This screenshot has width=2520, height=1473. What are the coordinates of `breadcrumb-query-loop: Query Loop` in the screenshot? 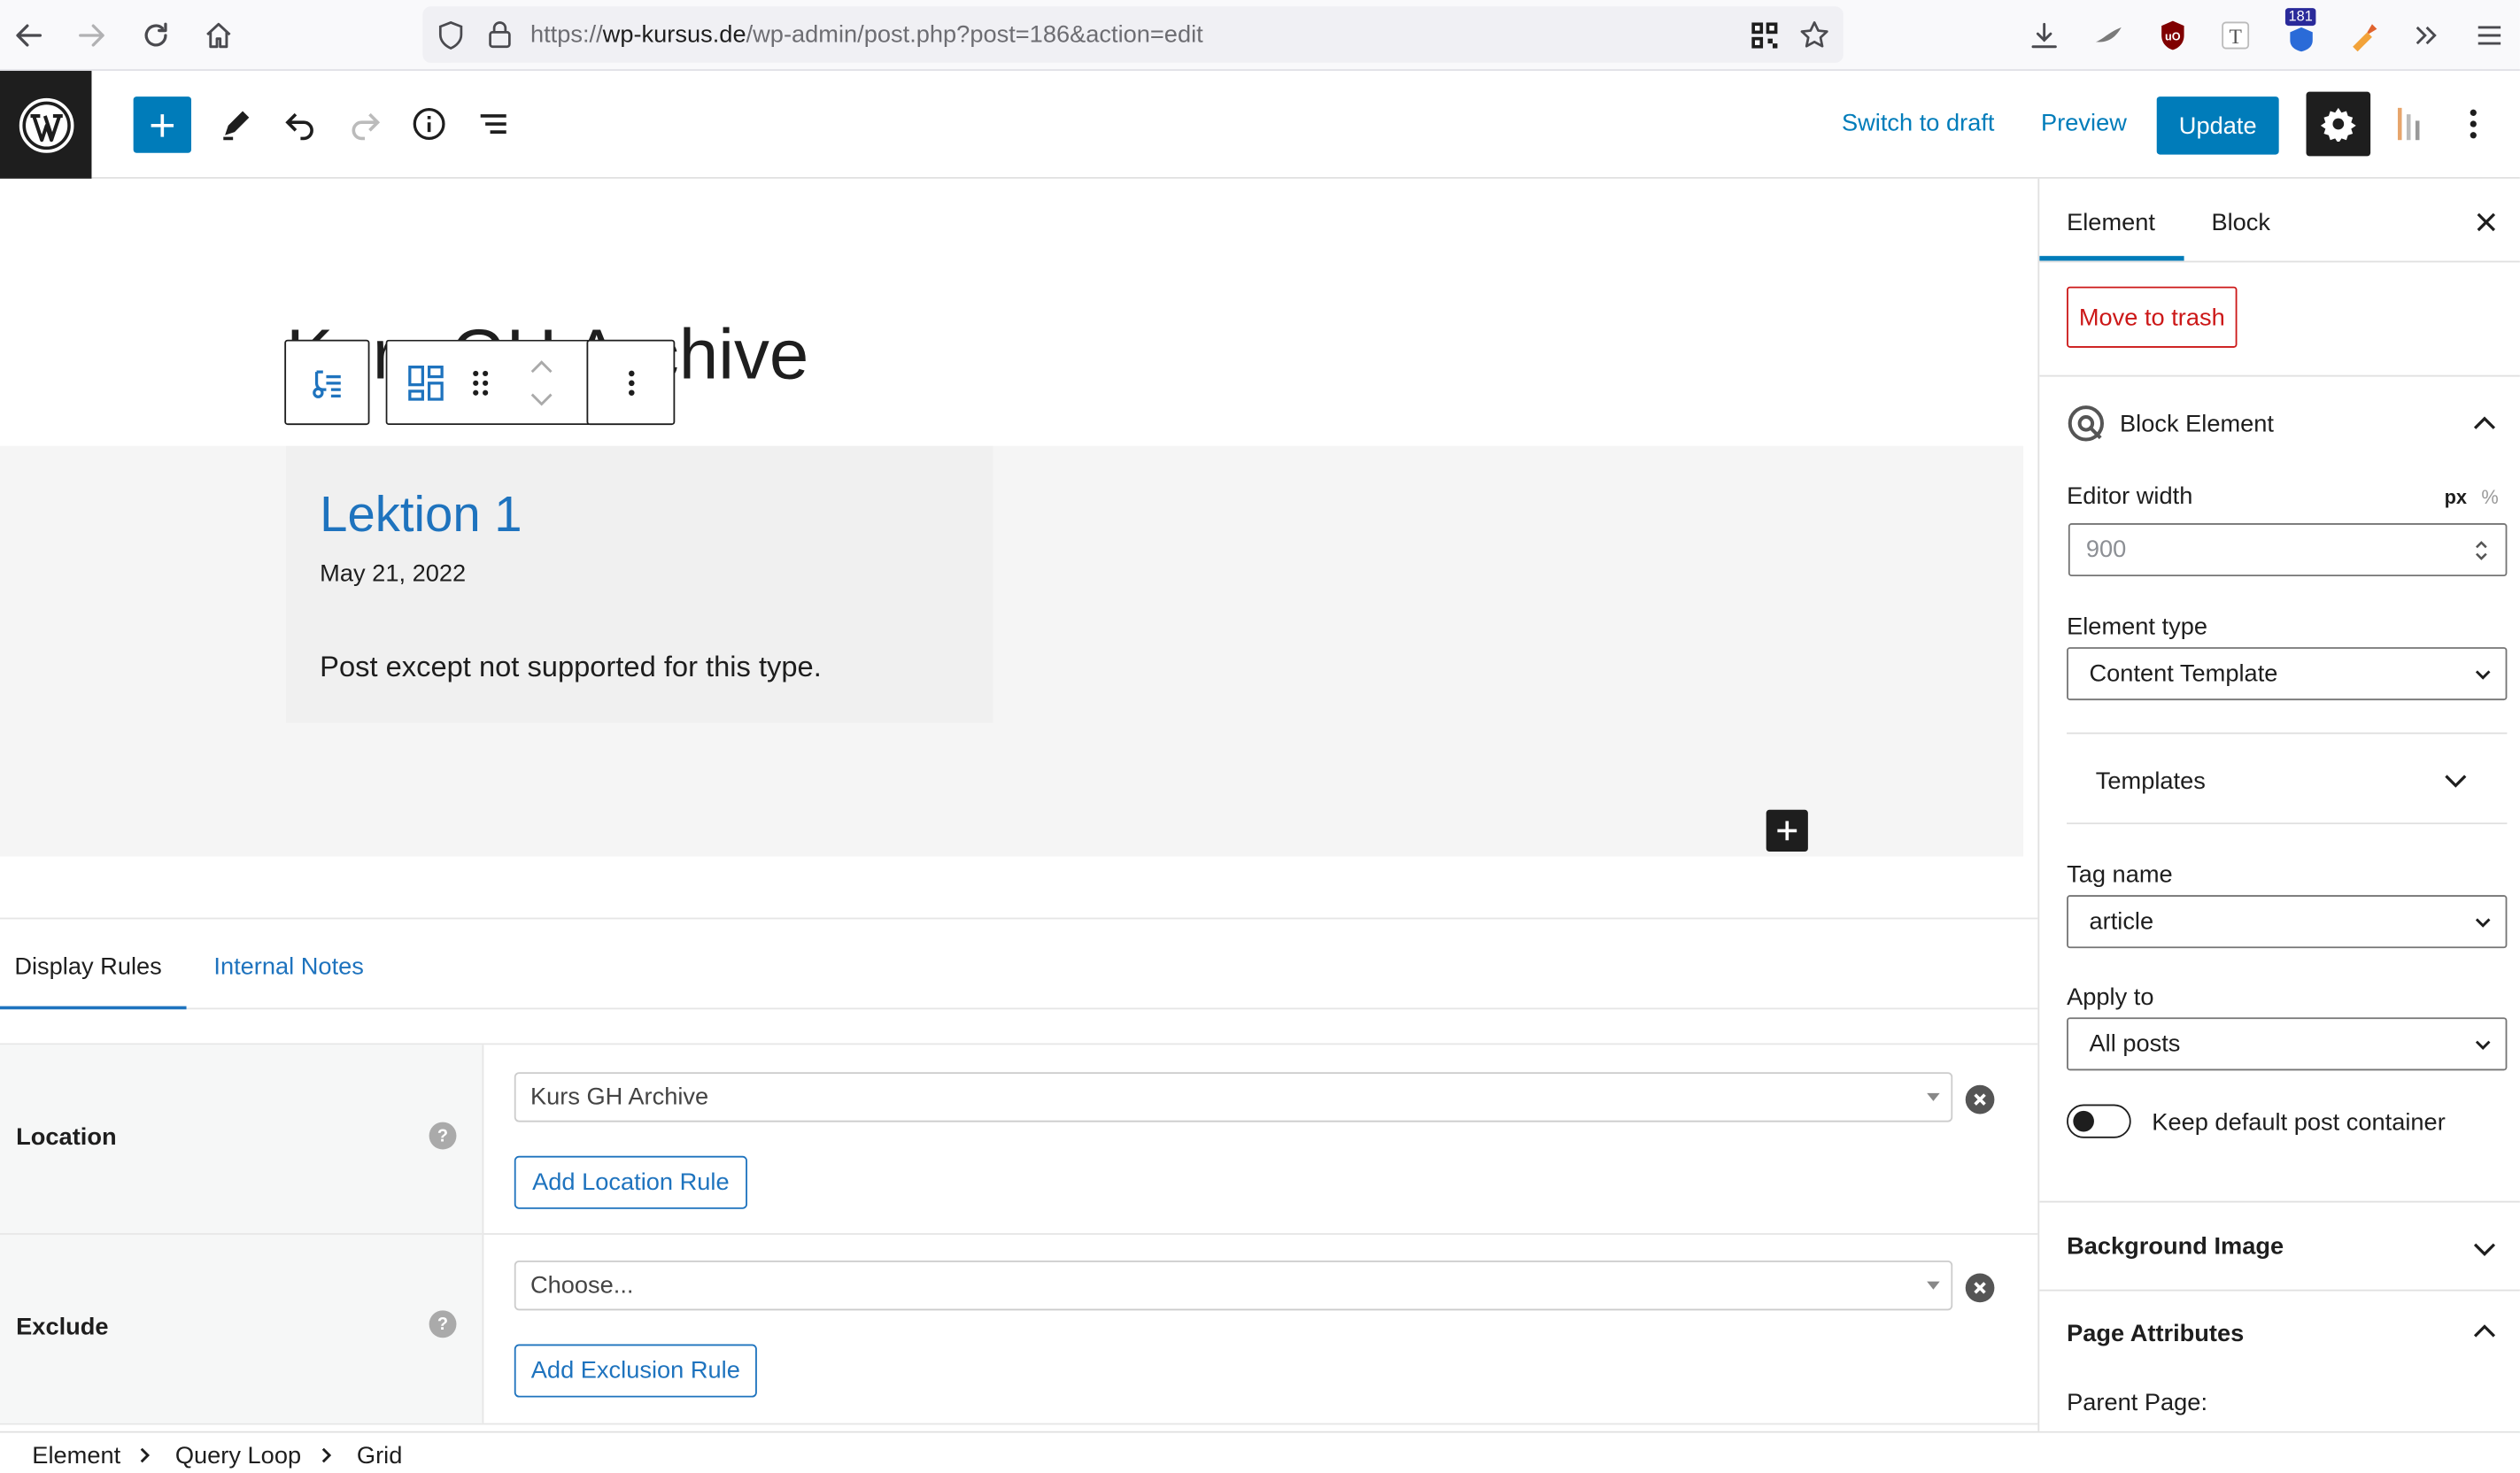 It's located at (238, 1455).